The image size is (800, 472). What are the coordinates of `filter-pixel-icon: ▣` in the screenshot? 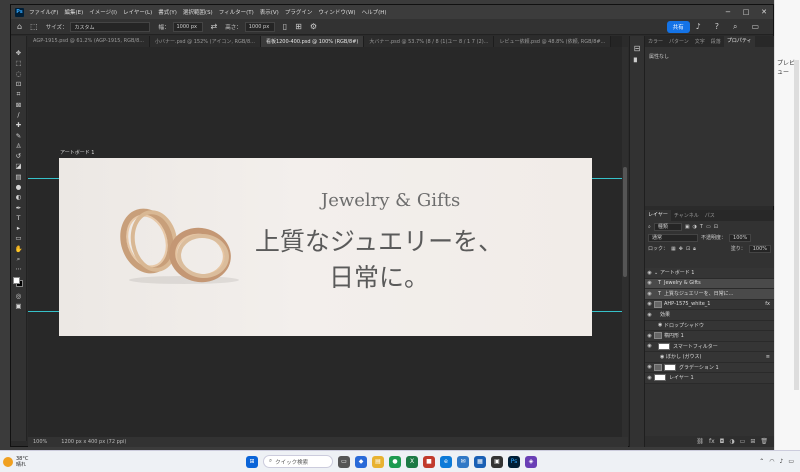 It's located at (687, 227).